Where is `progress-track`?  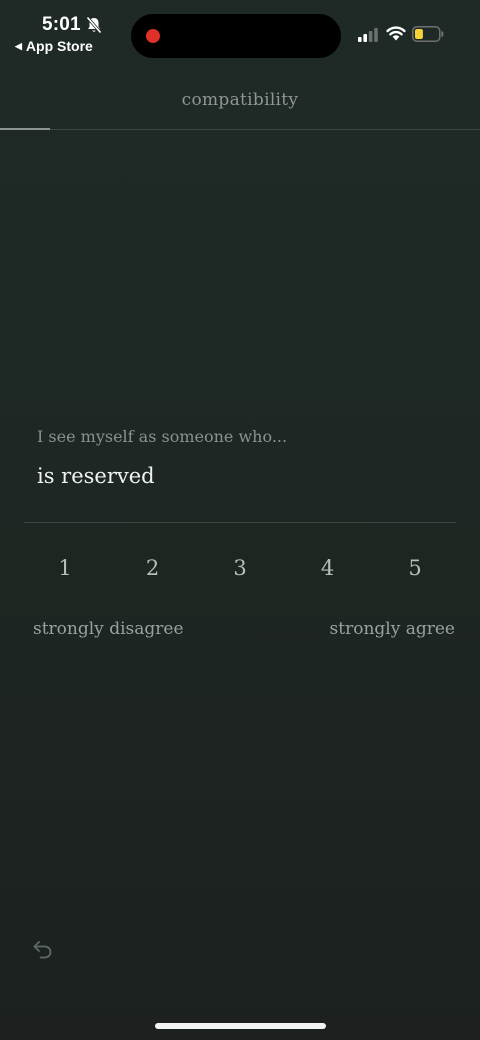 progress-track is located at coordinates (240, 129).